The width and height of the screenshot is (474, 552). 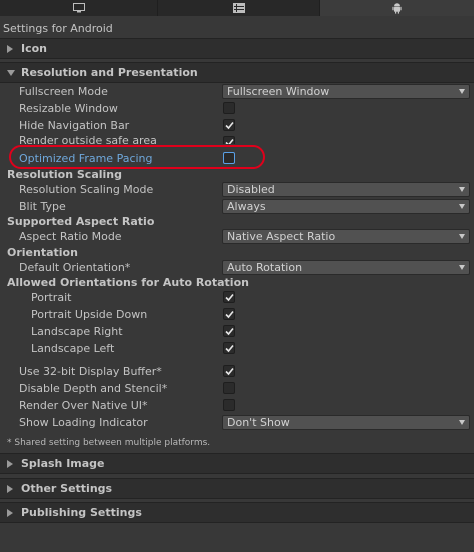 What do you see at coordinates (346, 236) in the screenshot?
I see `aspect-mode-dropdown: Native Aspect Ratio` at bounding box center [346, 236].